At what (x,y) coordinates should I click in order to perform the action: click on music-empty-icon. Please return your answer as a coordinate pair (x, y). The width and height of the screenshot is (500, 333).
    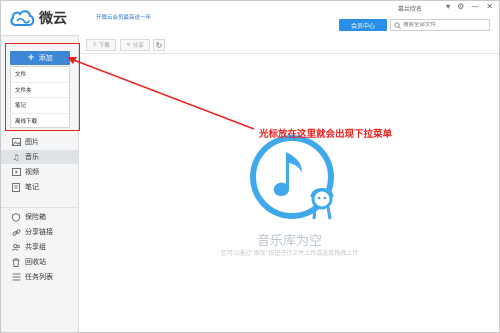
    Looking at the image, I should click on (292, 177).